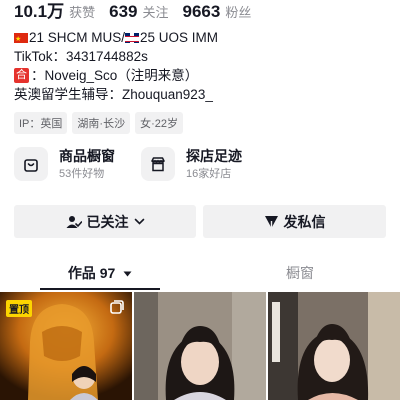  Describe the element at coordinates (91, 273) in the screenshot. I see `tab-works-label: 作品 97` at that location.